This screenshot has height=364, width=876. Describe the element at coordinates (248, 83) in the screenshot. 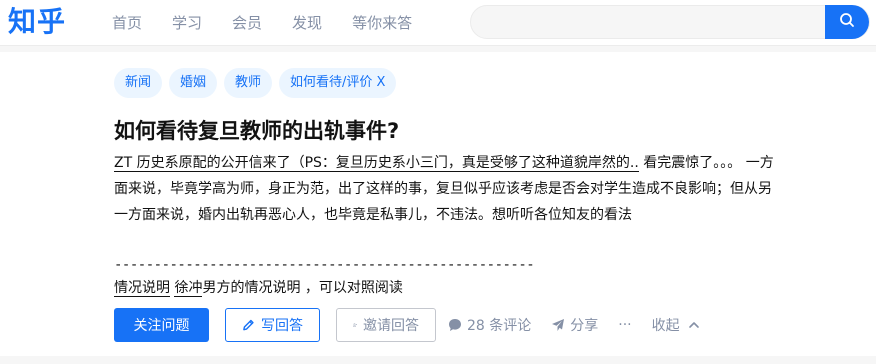

I see `topic-tag-teacher: 教师` at that location.